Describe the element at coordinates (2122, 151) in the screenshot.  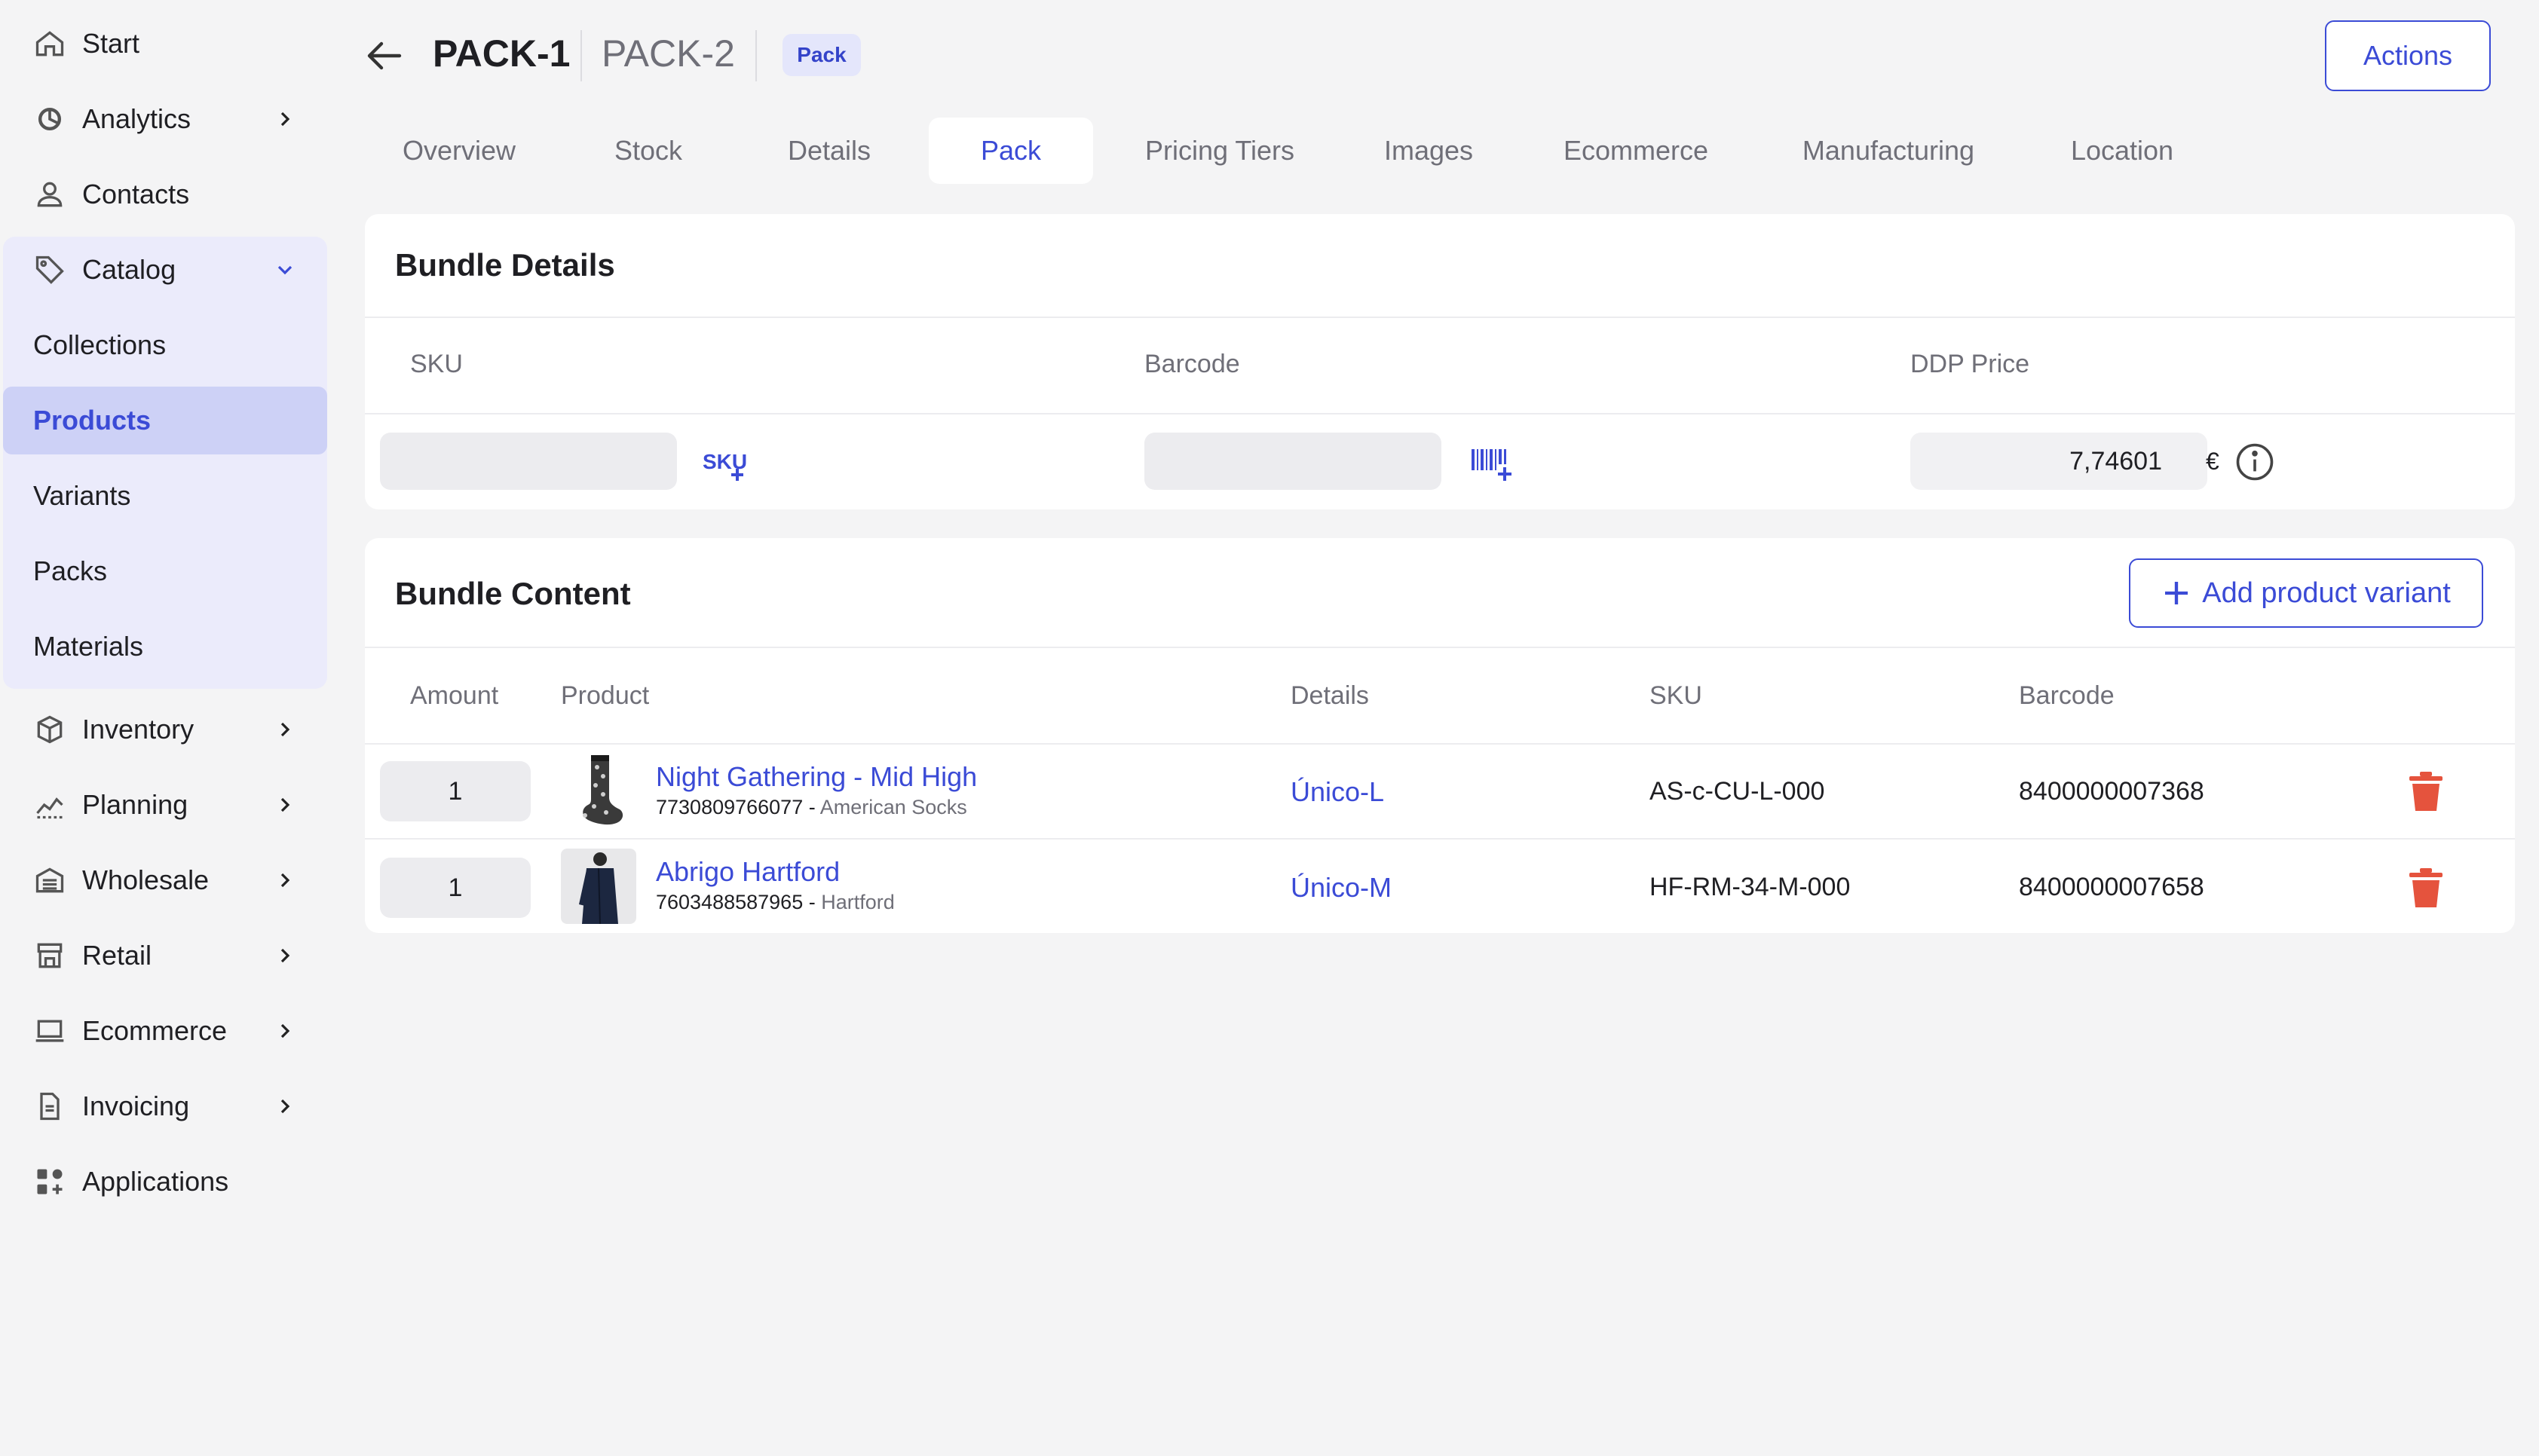
I see `tab-location: Location` at that location.